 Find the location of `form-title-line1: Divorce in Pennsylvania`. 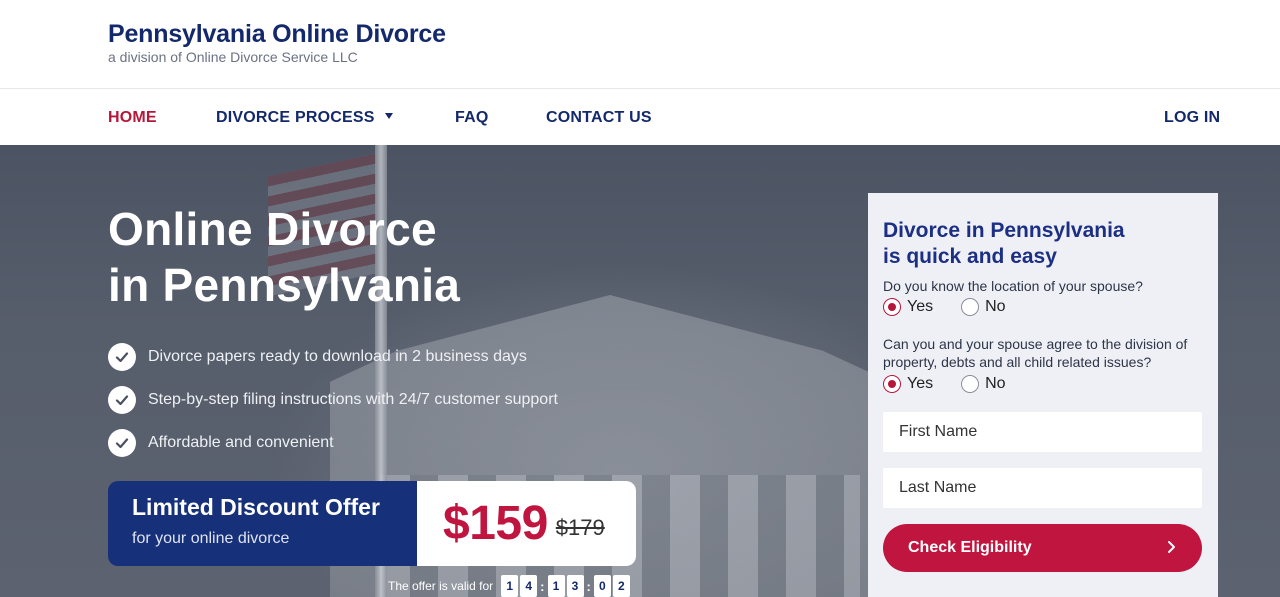

form-title-line1: Divorce in Pennsylvania is located at coordinates (1004, 230).